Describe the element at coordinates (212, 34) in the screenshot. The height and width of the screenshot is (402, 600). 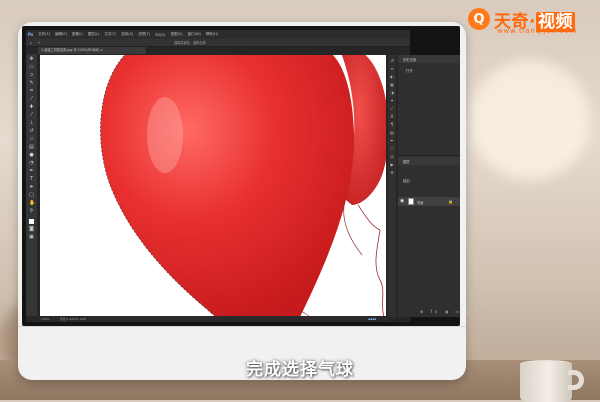
I see `menu-item: 帮助(H)` at that location.